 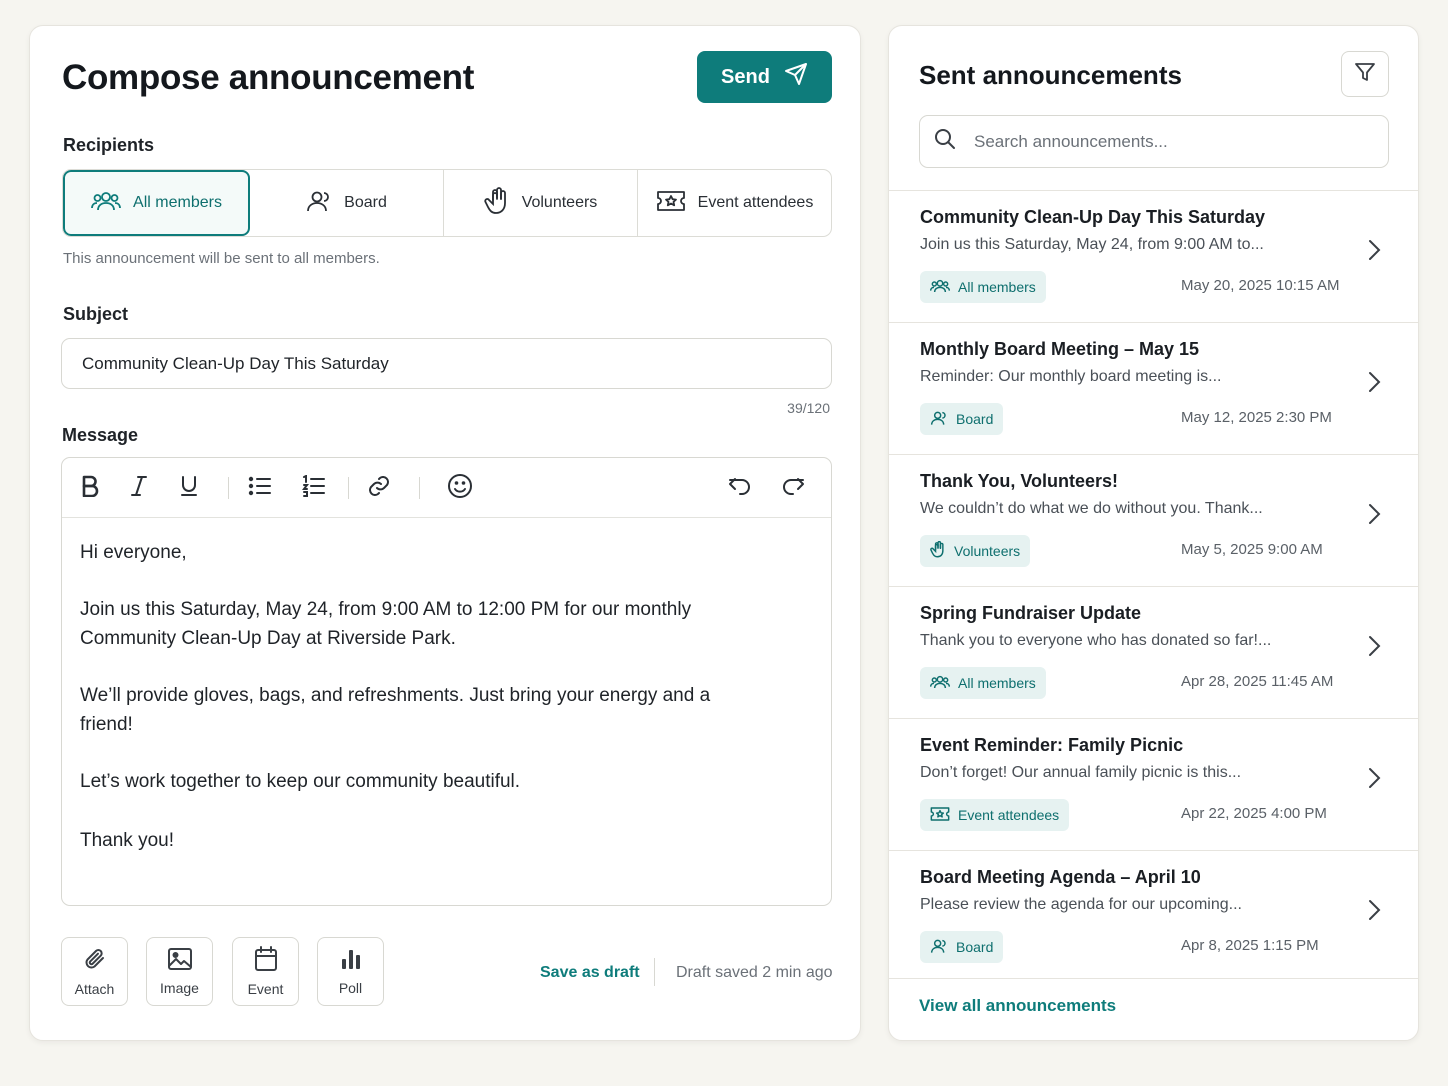 I want to click on bold-icon, so click(x=90, y=488).